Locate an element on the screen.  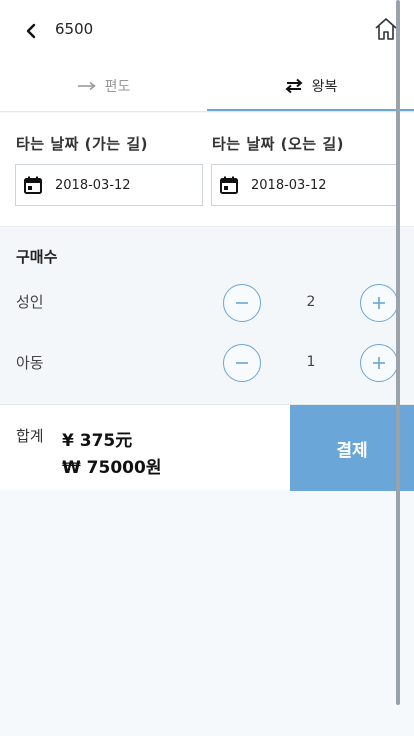
selected-tab-indicator is located at coordinates (310, 110).